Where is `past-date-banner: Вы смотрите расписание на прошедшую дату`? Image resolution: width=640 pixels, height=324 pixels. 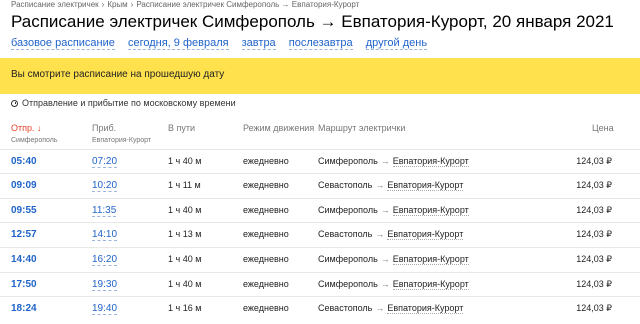
past-date-banner: Вы смотрите расписание на прошедшую дату is located at coordinates (320, 76).